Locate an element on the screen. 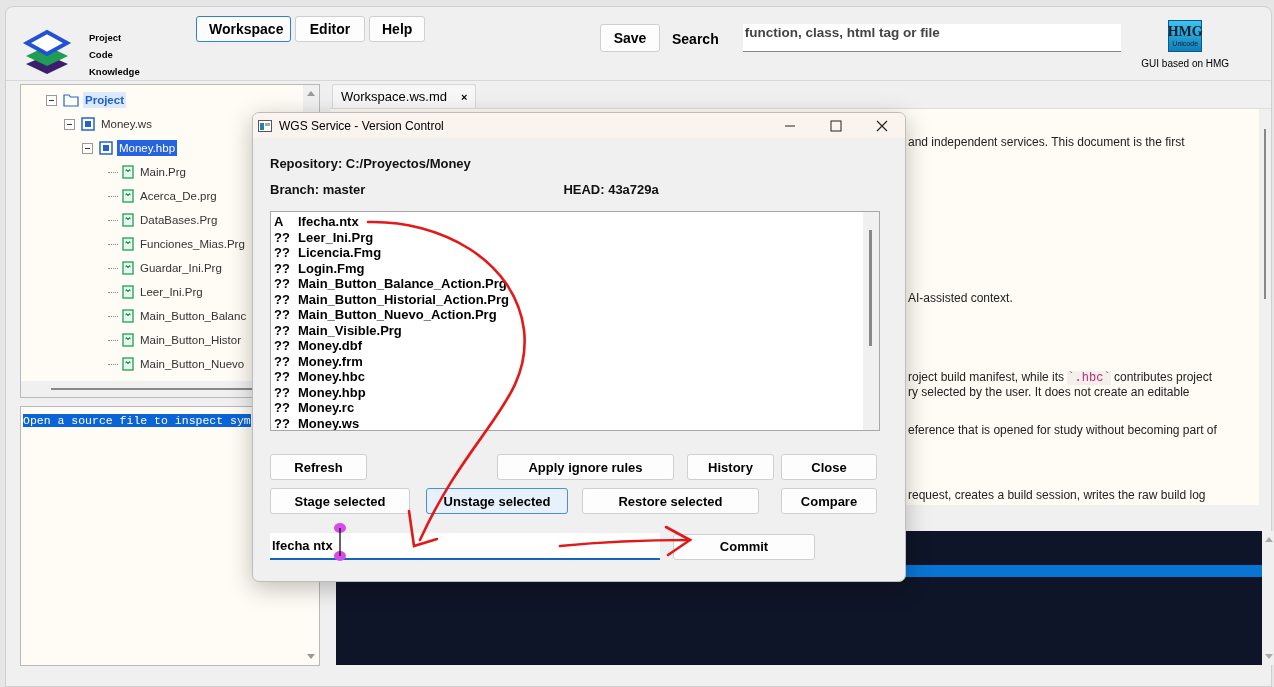  search-label: Search is located at coordinates (695, 39).